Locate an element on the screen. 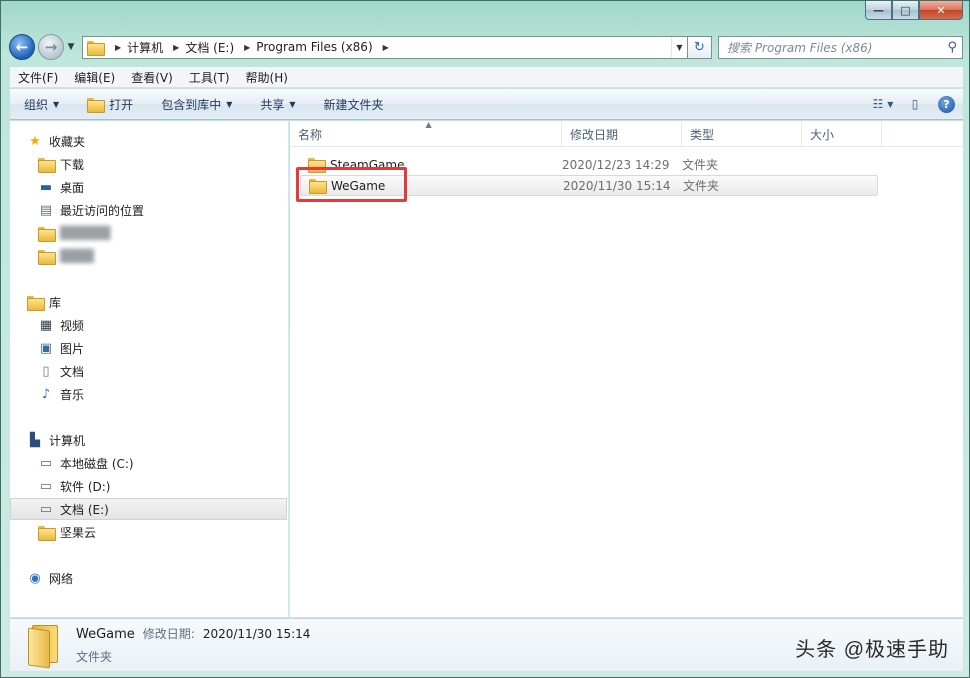 The image size is (970, 678). nav-item-music: ♪ 音乐 is located at coordinates (163, 394).